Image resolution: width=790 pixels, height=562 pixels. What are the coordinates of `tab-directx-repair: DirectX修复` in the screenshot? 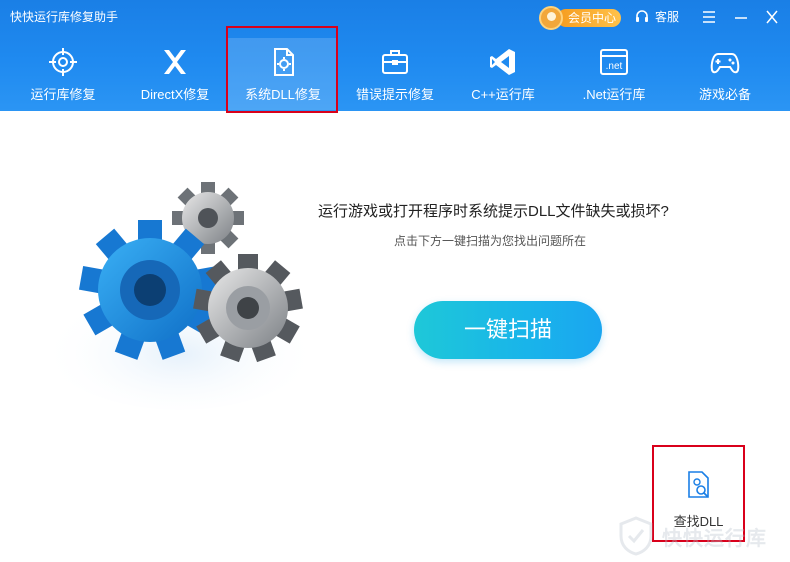 It's located at (175, 74).